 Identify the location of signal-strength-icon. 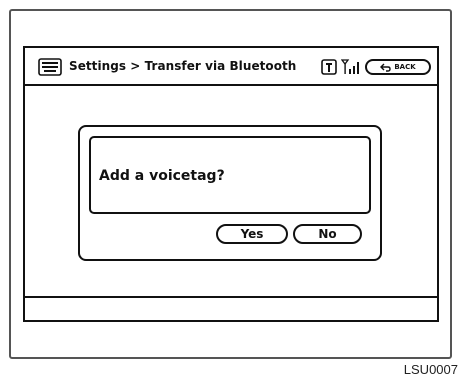
(350, 66).